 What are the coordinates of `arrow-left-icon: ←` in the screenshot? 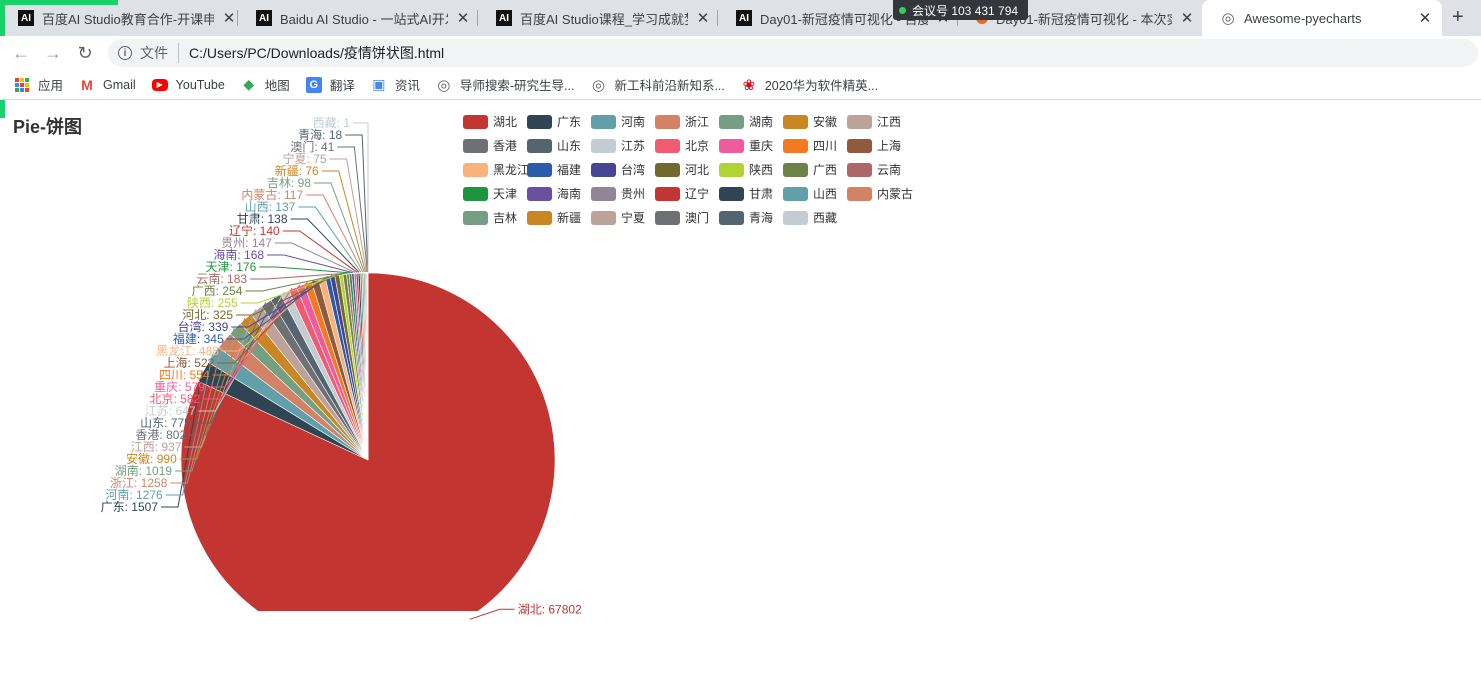 It's located at (21, 52).